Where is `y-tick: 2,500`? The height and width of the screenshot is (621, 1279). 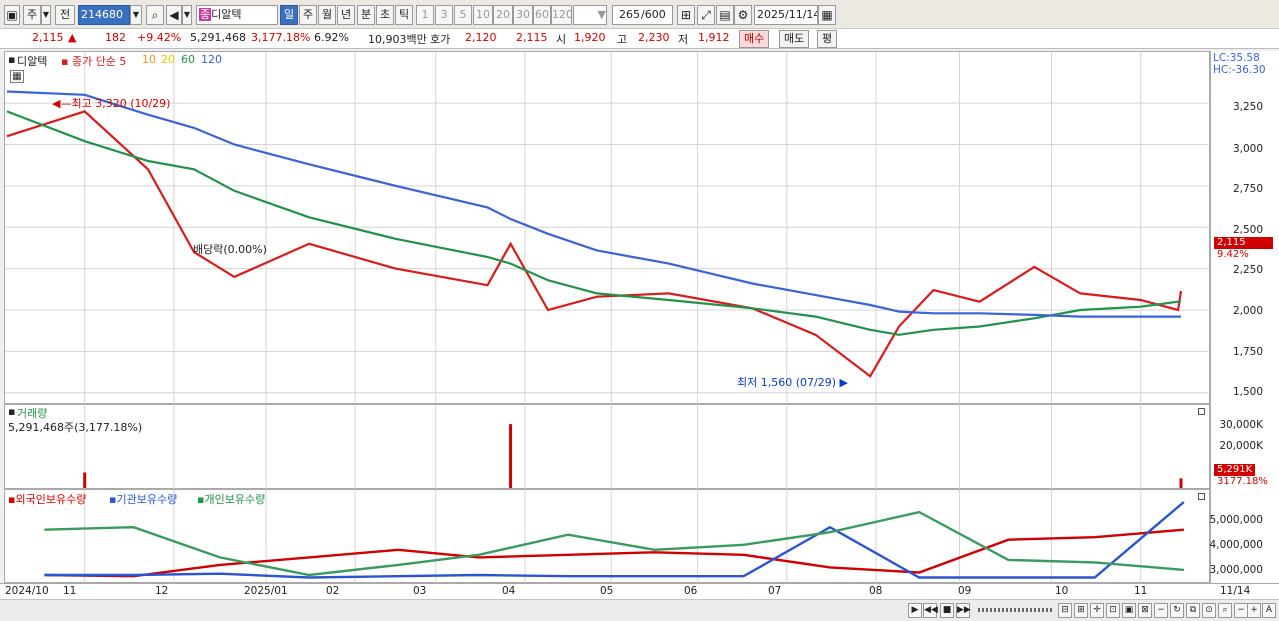 y-tick: 2,500 is located at coordinates (1247, 230).